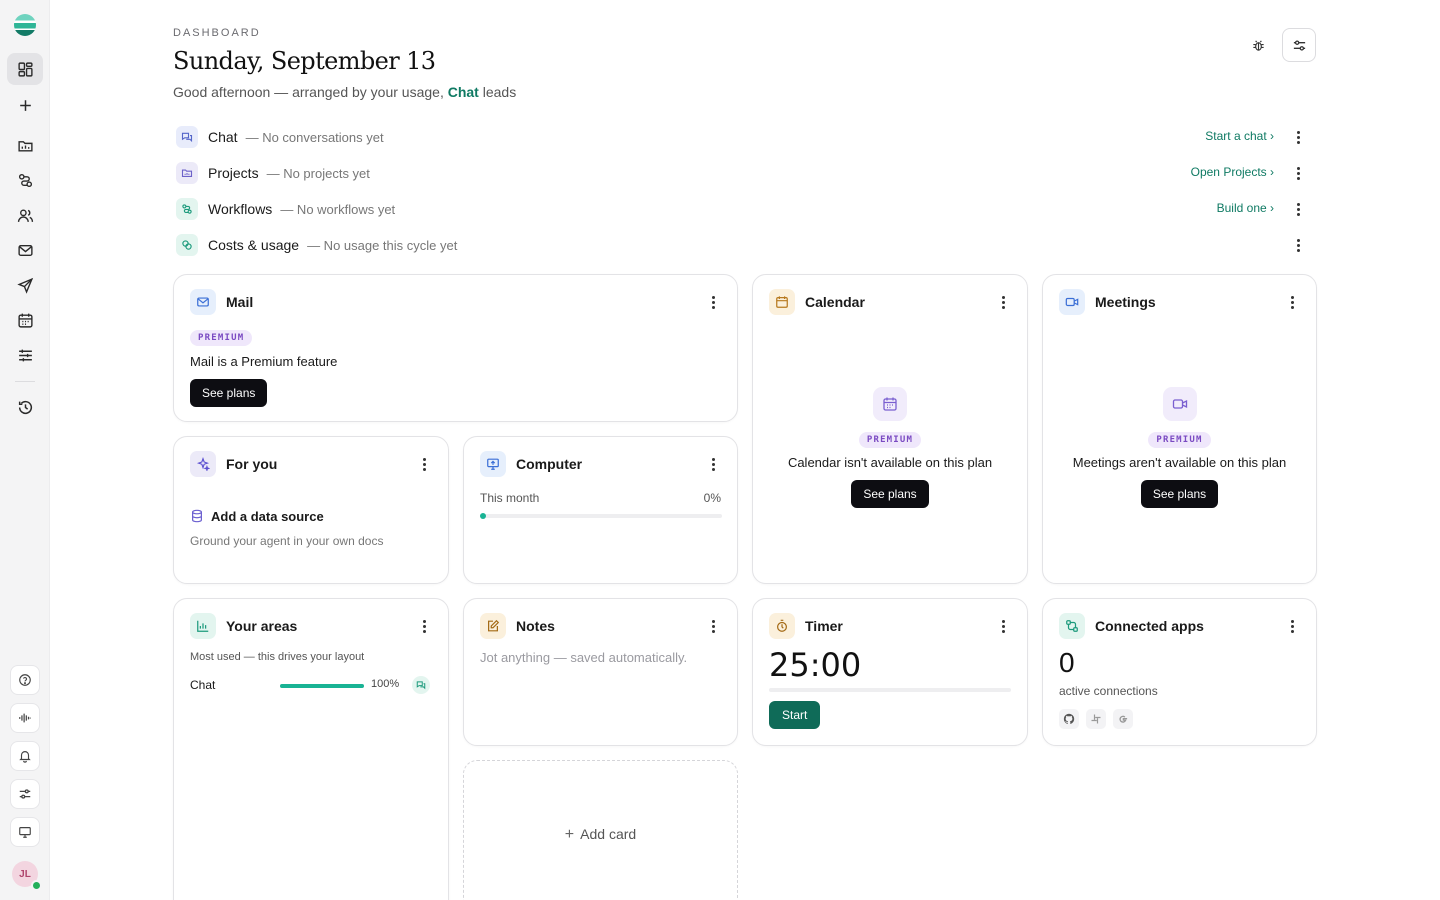 The width and height of the screenshot is (1440, 900). Describe the element at coordinates (203, 464) in the screenshot. I see `sparkle-icon` at that location.